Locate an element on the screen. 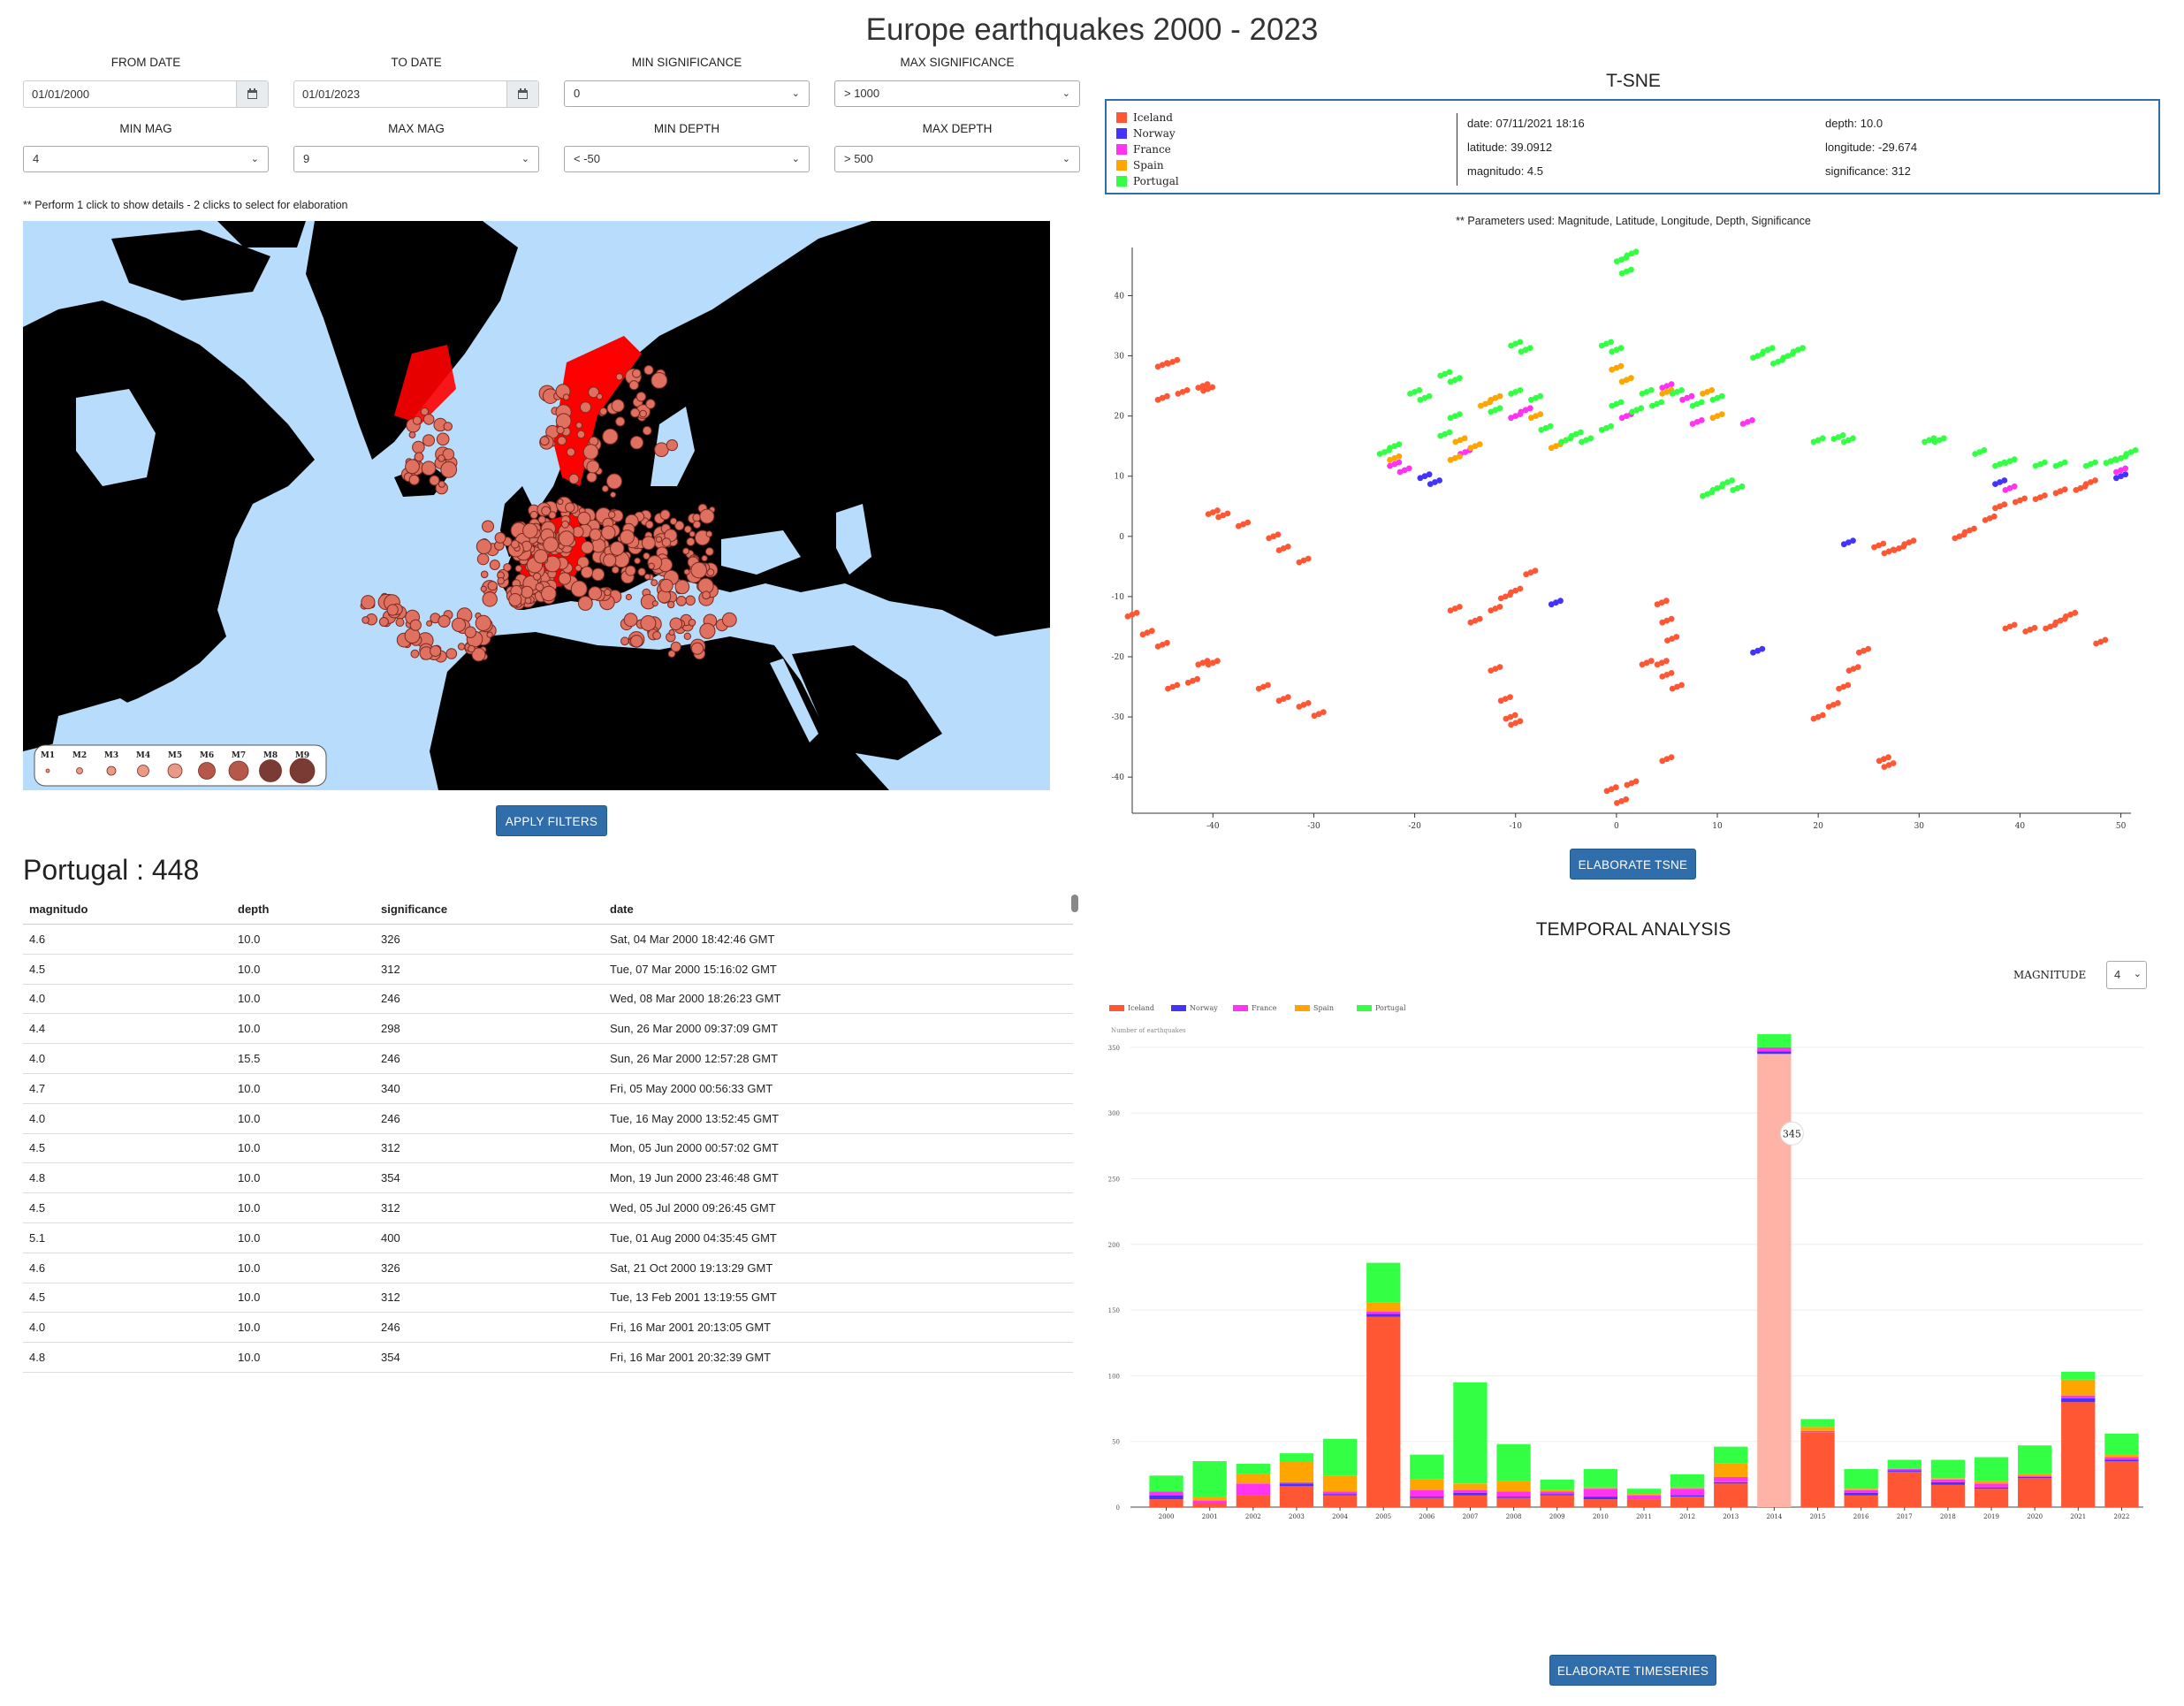 The width and height of the screenshot is (2184, 1706). max-mag-select: 9 ⌄ is located at coordinates (416, 159).